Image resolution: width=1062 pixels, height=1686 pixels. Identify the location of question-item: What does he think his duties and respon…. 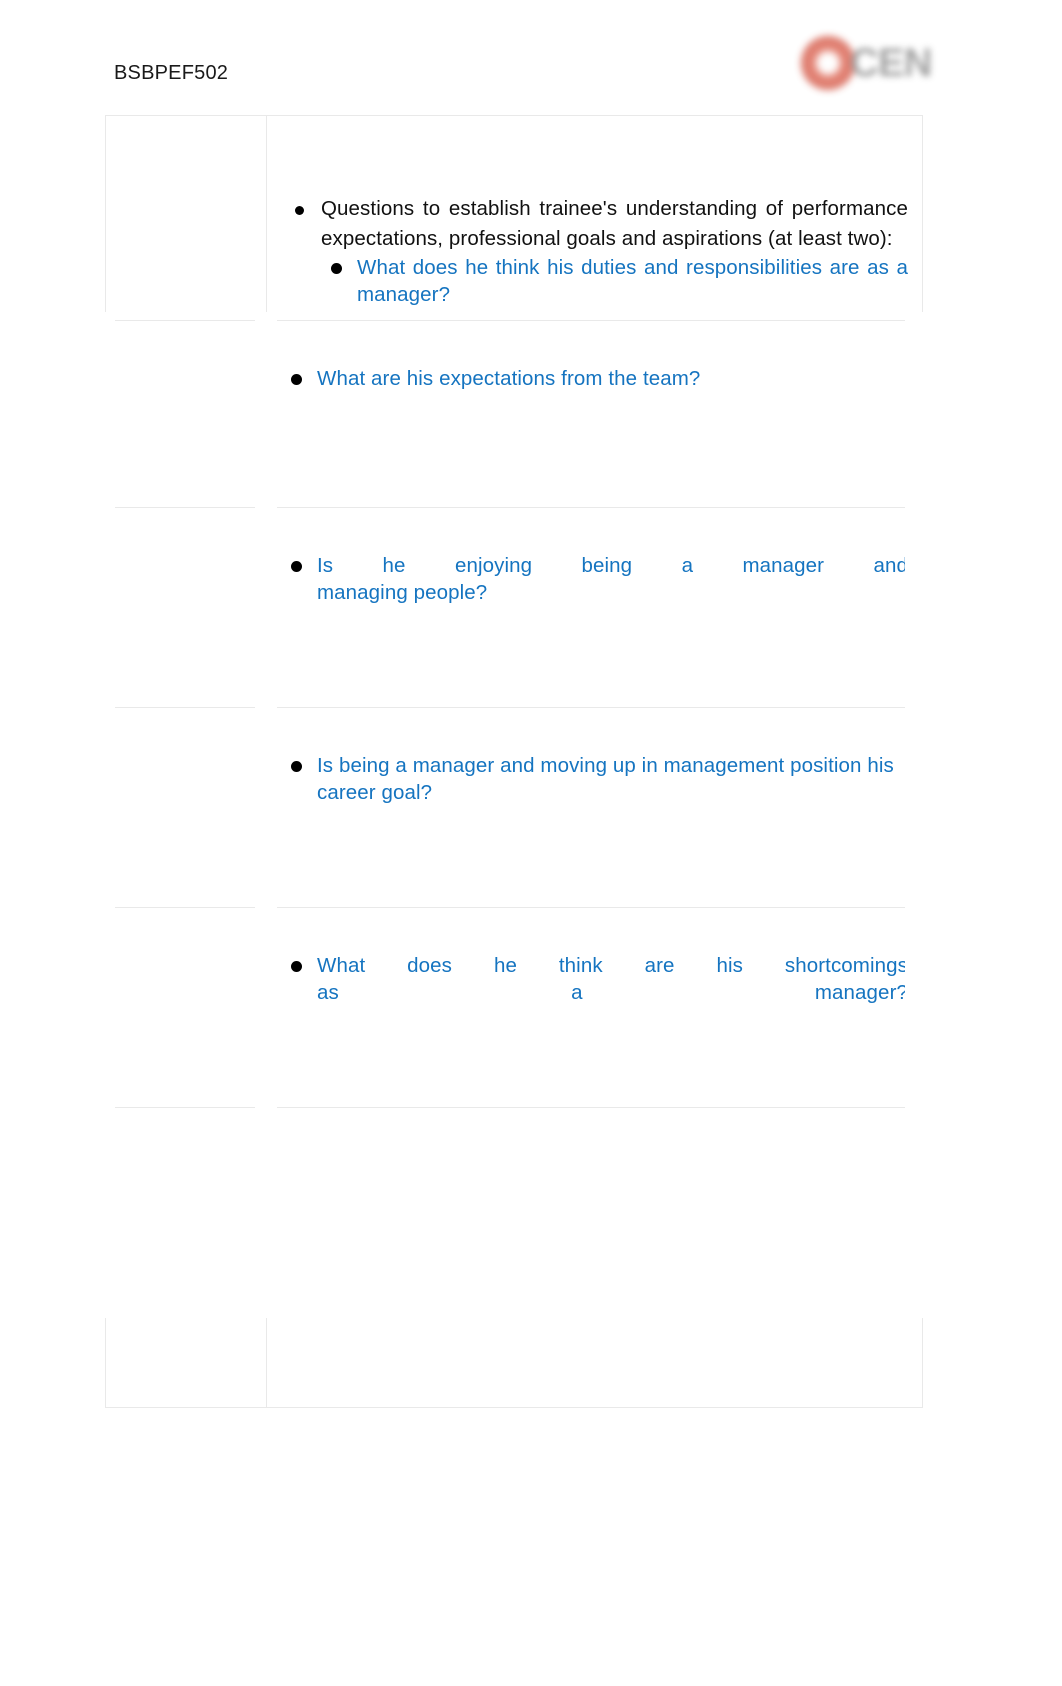
(614, 281).